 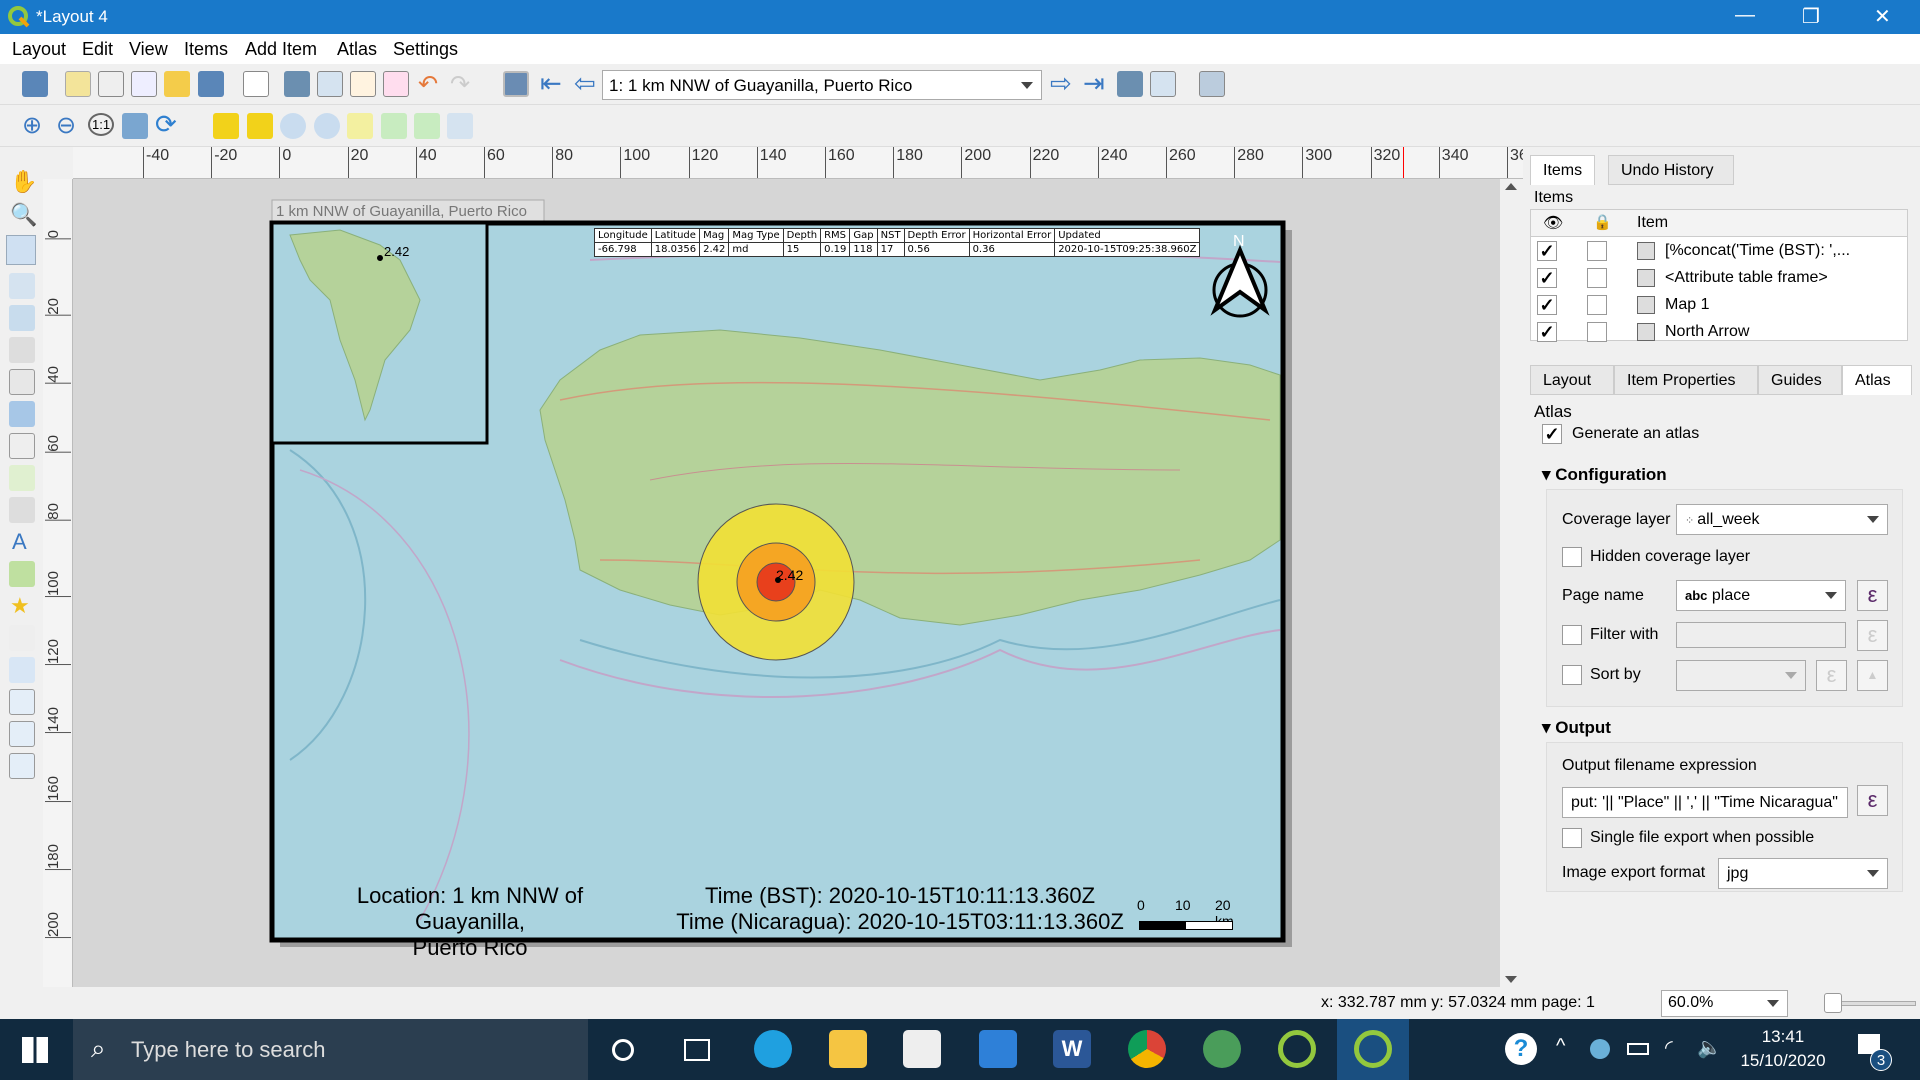 I want to click on ungroup-icon, so click(x=327, y=126).